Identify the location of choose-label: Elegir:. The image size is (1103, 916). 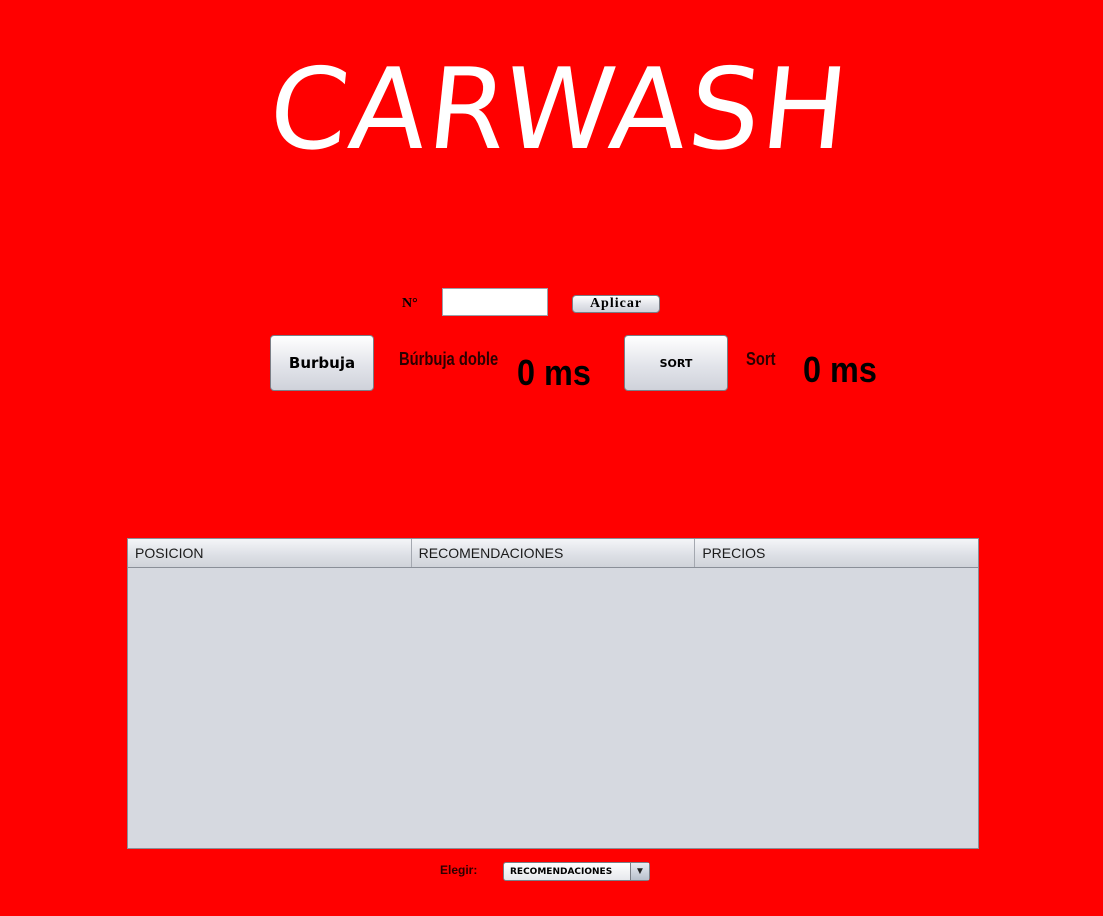
(459, 870).